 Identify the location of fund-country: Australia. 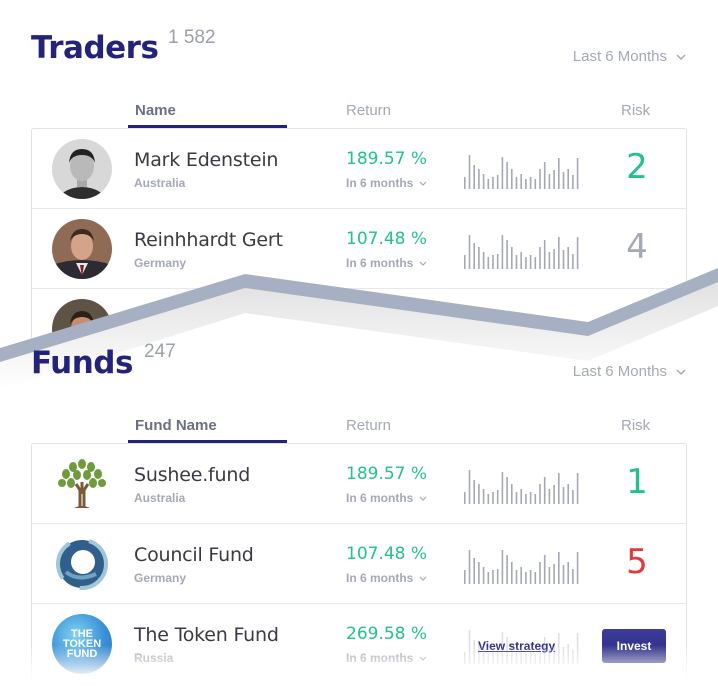
(160, 498).